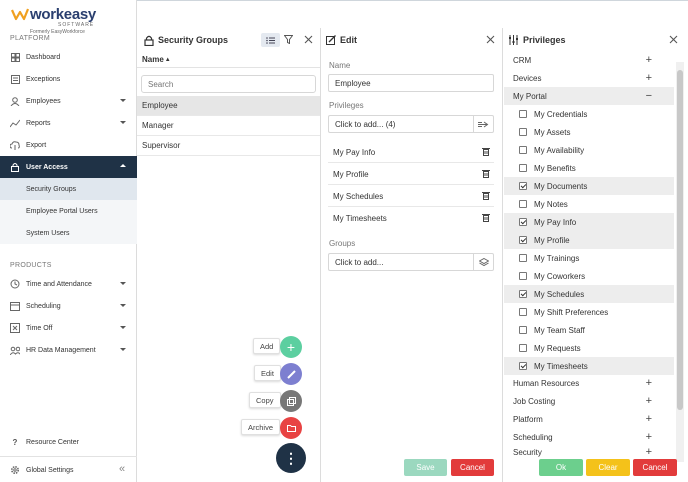 This screenshot has width=688, height=482. Describe the element at coordinates (589, 330) in the screenshot. I see `privilege-item: My Team Staff` at that location.